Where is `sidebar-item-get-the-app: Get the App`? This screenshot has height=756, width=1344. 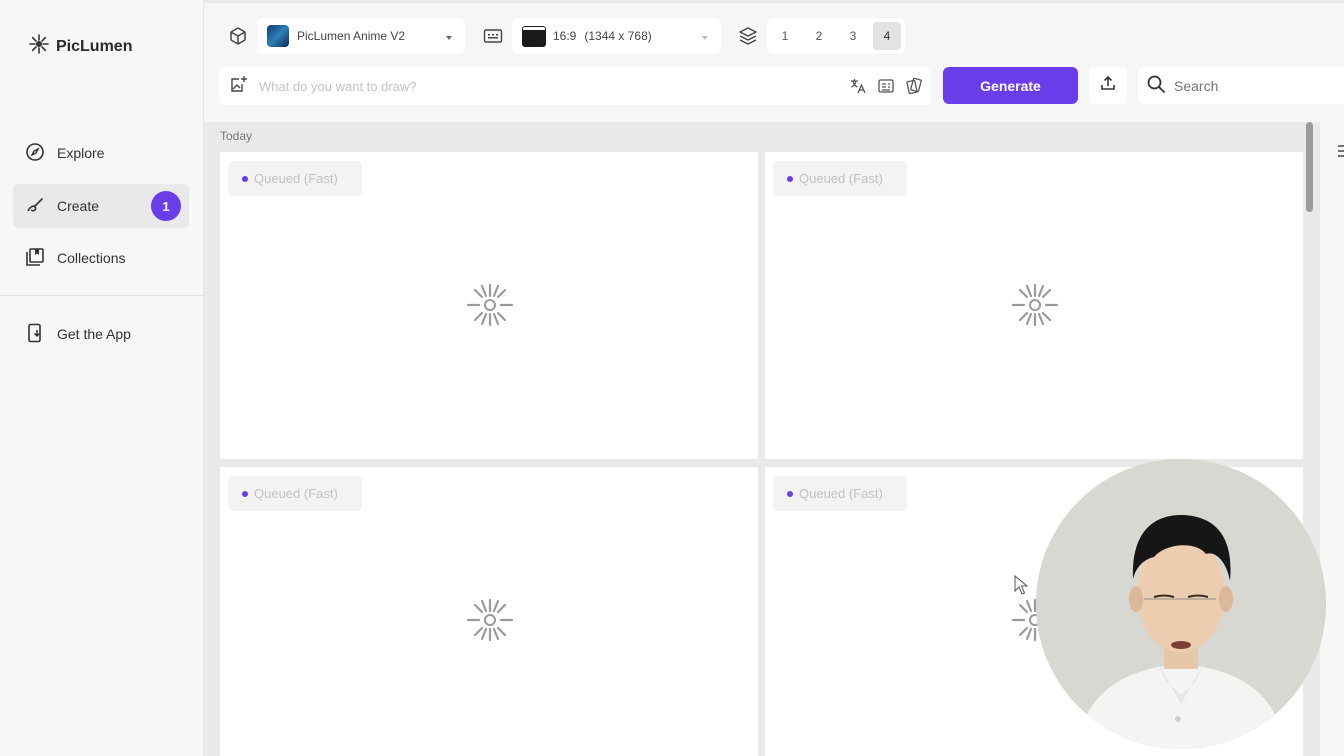
sidebar-item-get-the-app: Get the App is located at coordinates (101, 334).